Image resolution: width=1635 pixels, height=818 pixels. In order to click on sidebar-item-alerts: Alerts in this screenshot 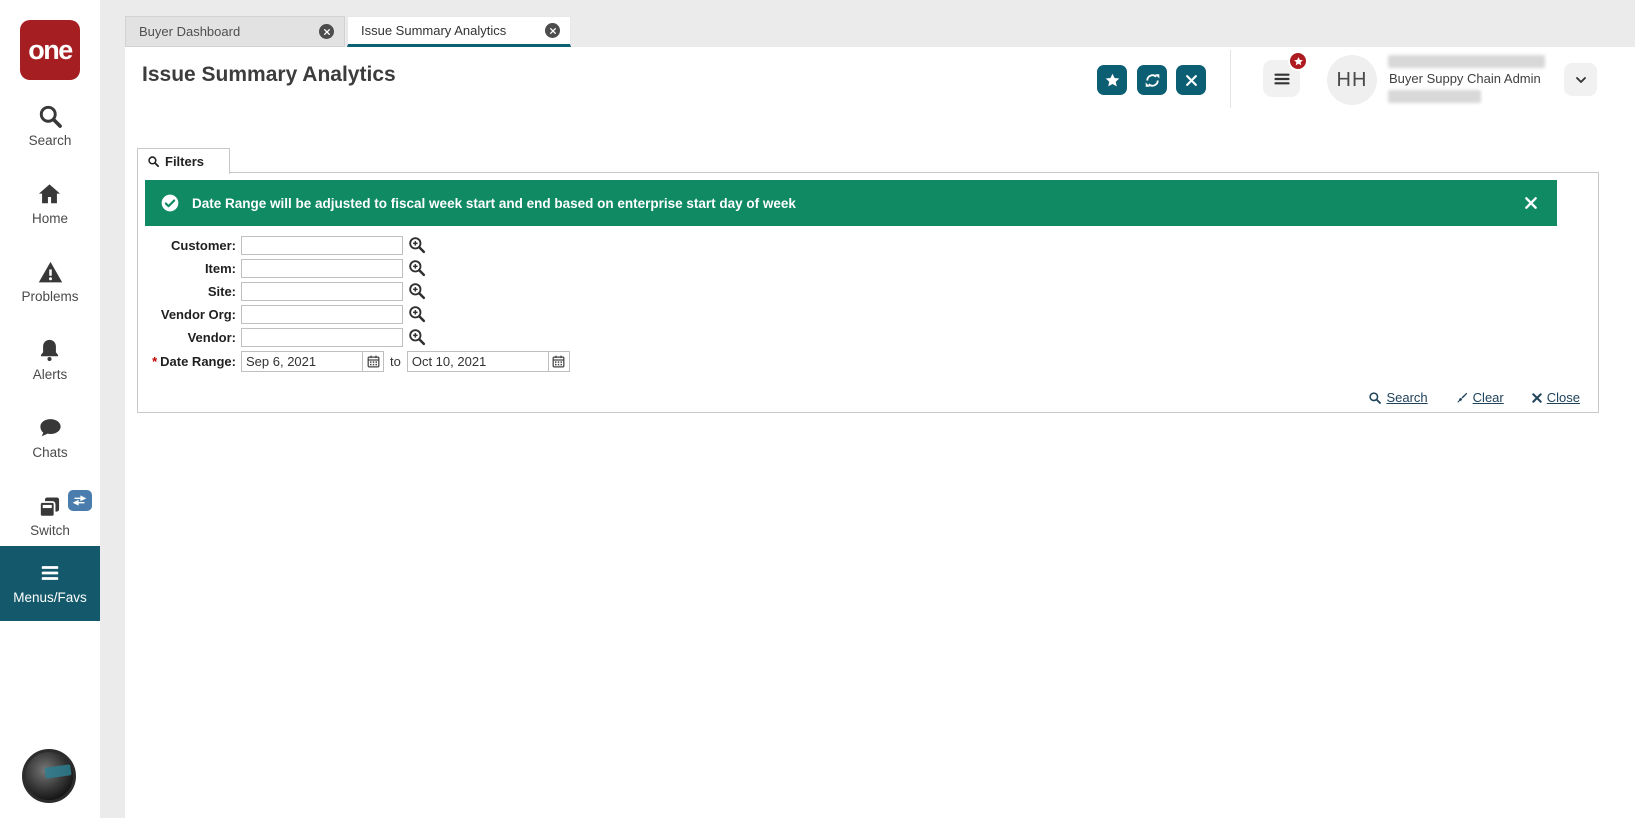, I will do `click(50, 359)`.